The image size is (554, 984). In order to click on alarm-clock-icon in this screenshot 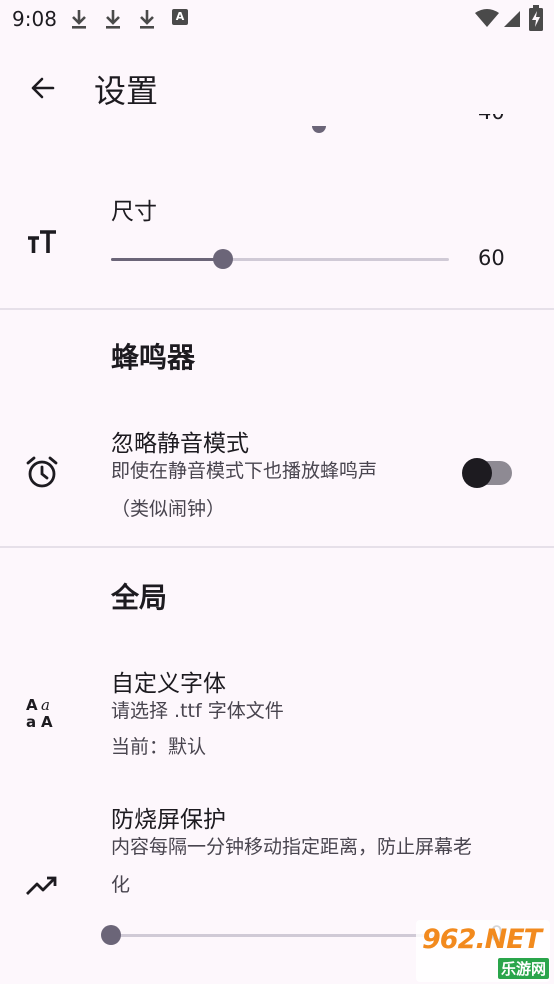, I will do `click(42, 472)`.